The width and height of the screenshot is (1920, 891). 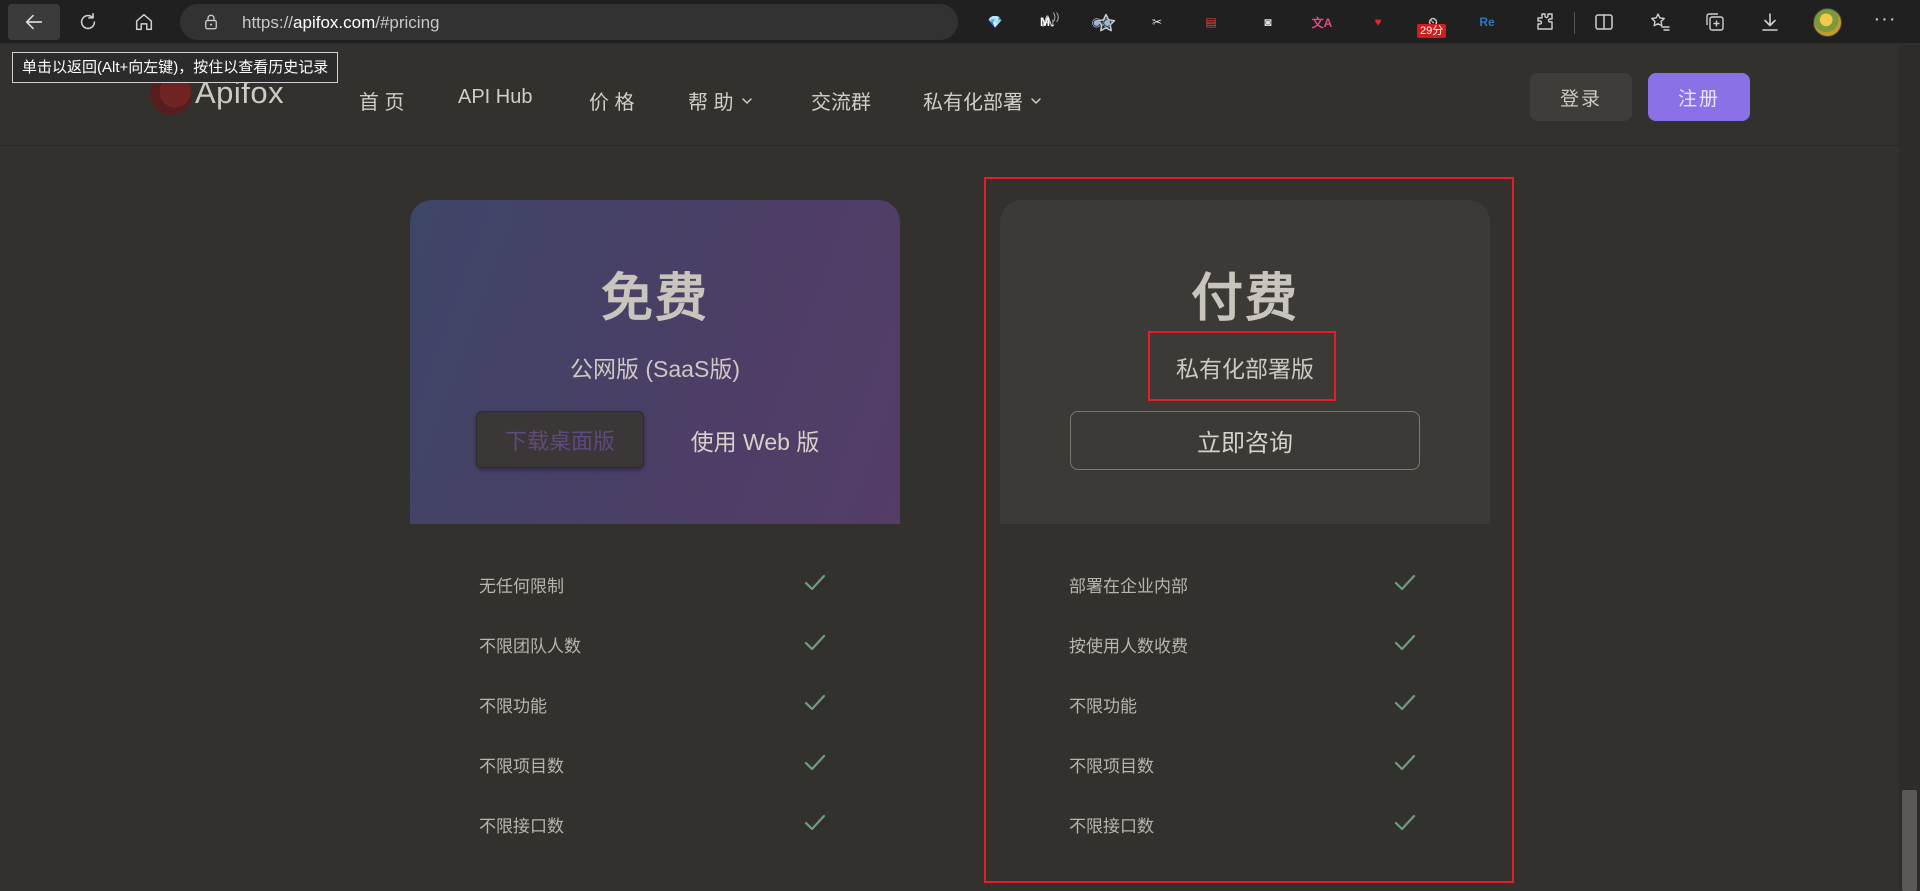 I want to click on feature-label: 不限团队人数, so click(x=530, y=646).